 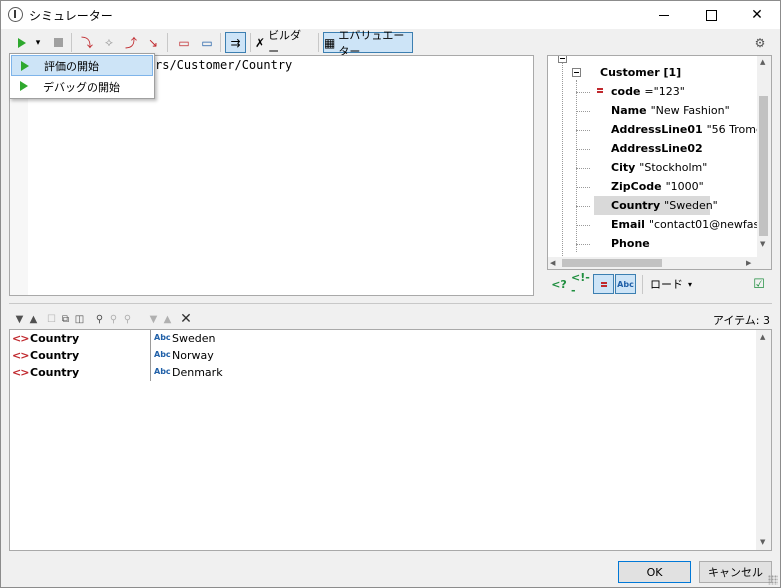 What do you see at coordinates (223, 65) in the screenshot?
I see `expression-text: rs/Customer/Country` at bounding box center [223, 65].